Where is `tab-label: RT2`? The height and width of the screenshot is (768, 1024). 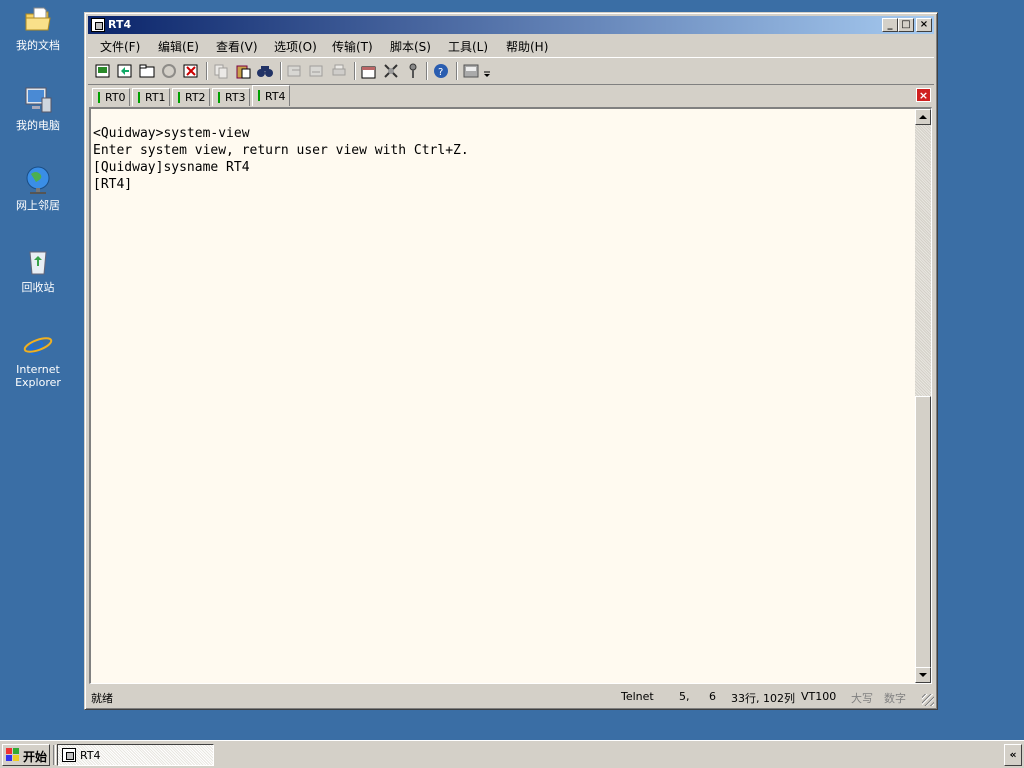 tab-label: RT2 is located at coordinates (195, 97).